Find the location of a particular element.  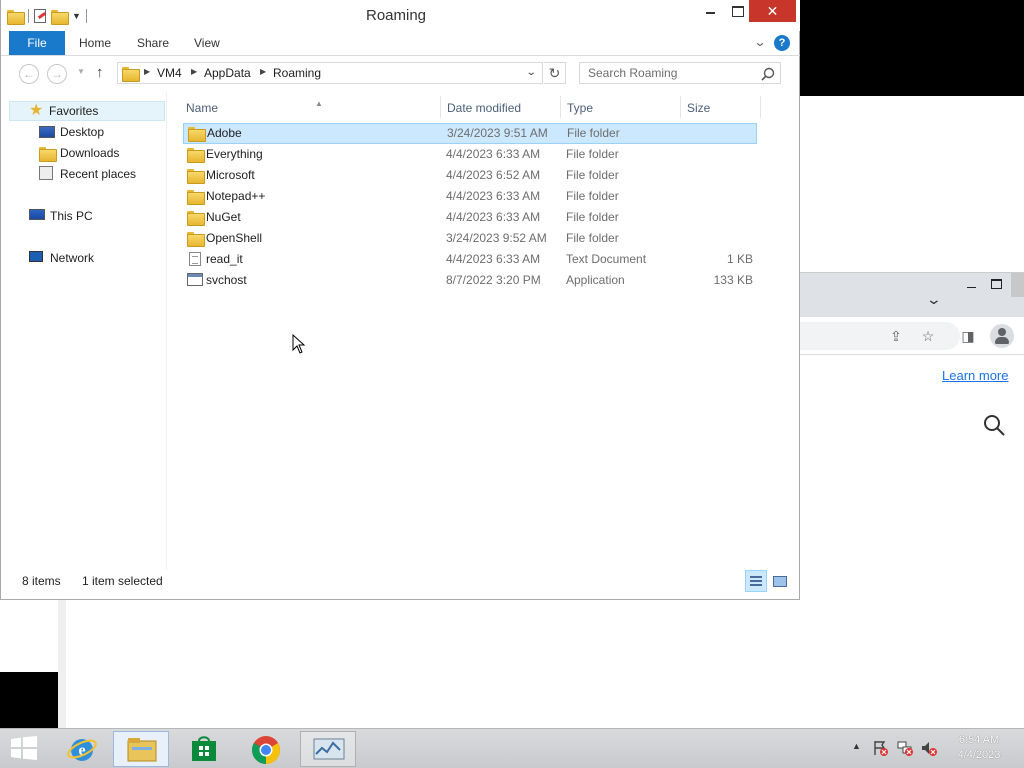

text-document-icon is located at coordinates (195, 259).